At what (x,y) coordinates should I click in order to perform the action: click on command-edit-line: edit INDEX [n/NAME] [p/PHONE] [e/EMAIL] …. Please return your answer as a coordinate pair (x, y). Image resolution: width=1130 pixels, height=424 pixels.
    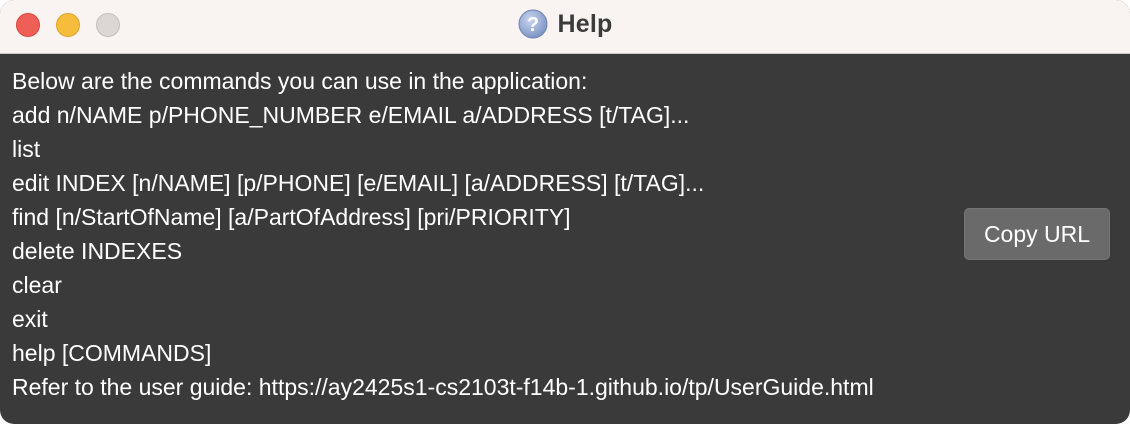
    Looking at the image, I should click on (358, 183).